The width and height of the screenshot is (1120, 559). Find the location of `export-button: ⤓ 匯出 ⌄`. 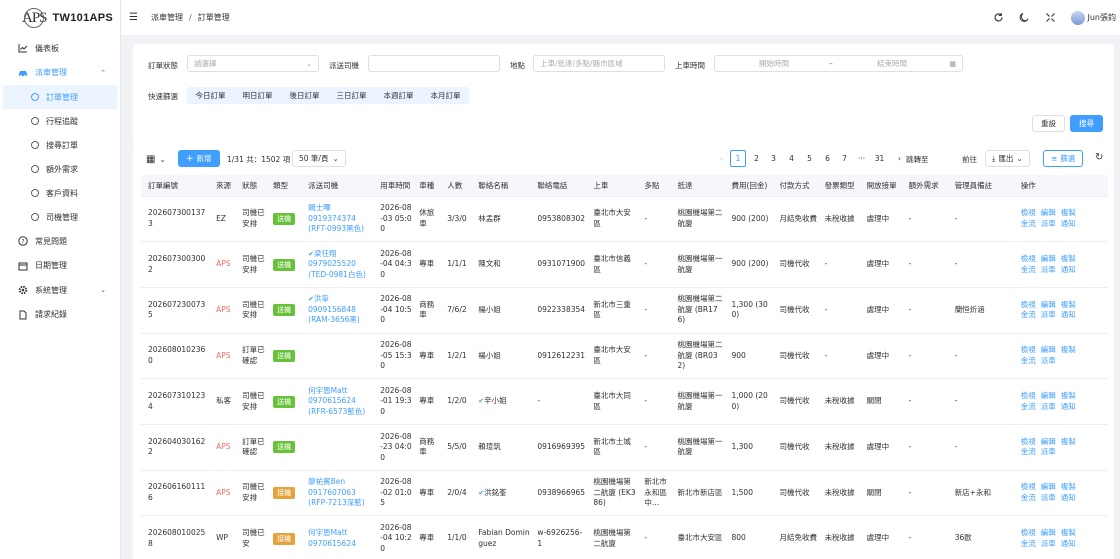

export-button: ⤓ 匯出 ⌄ is located at coordinates (1007, 158).